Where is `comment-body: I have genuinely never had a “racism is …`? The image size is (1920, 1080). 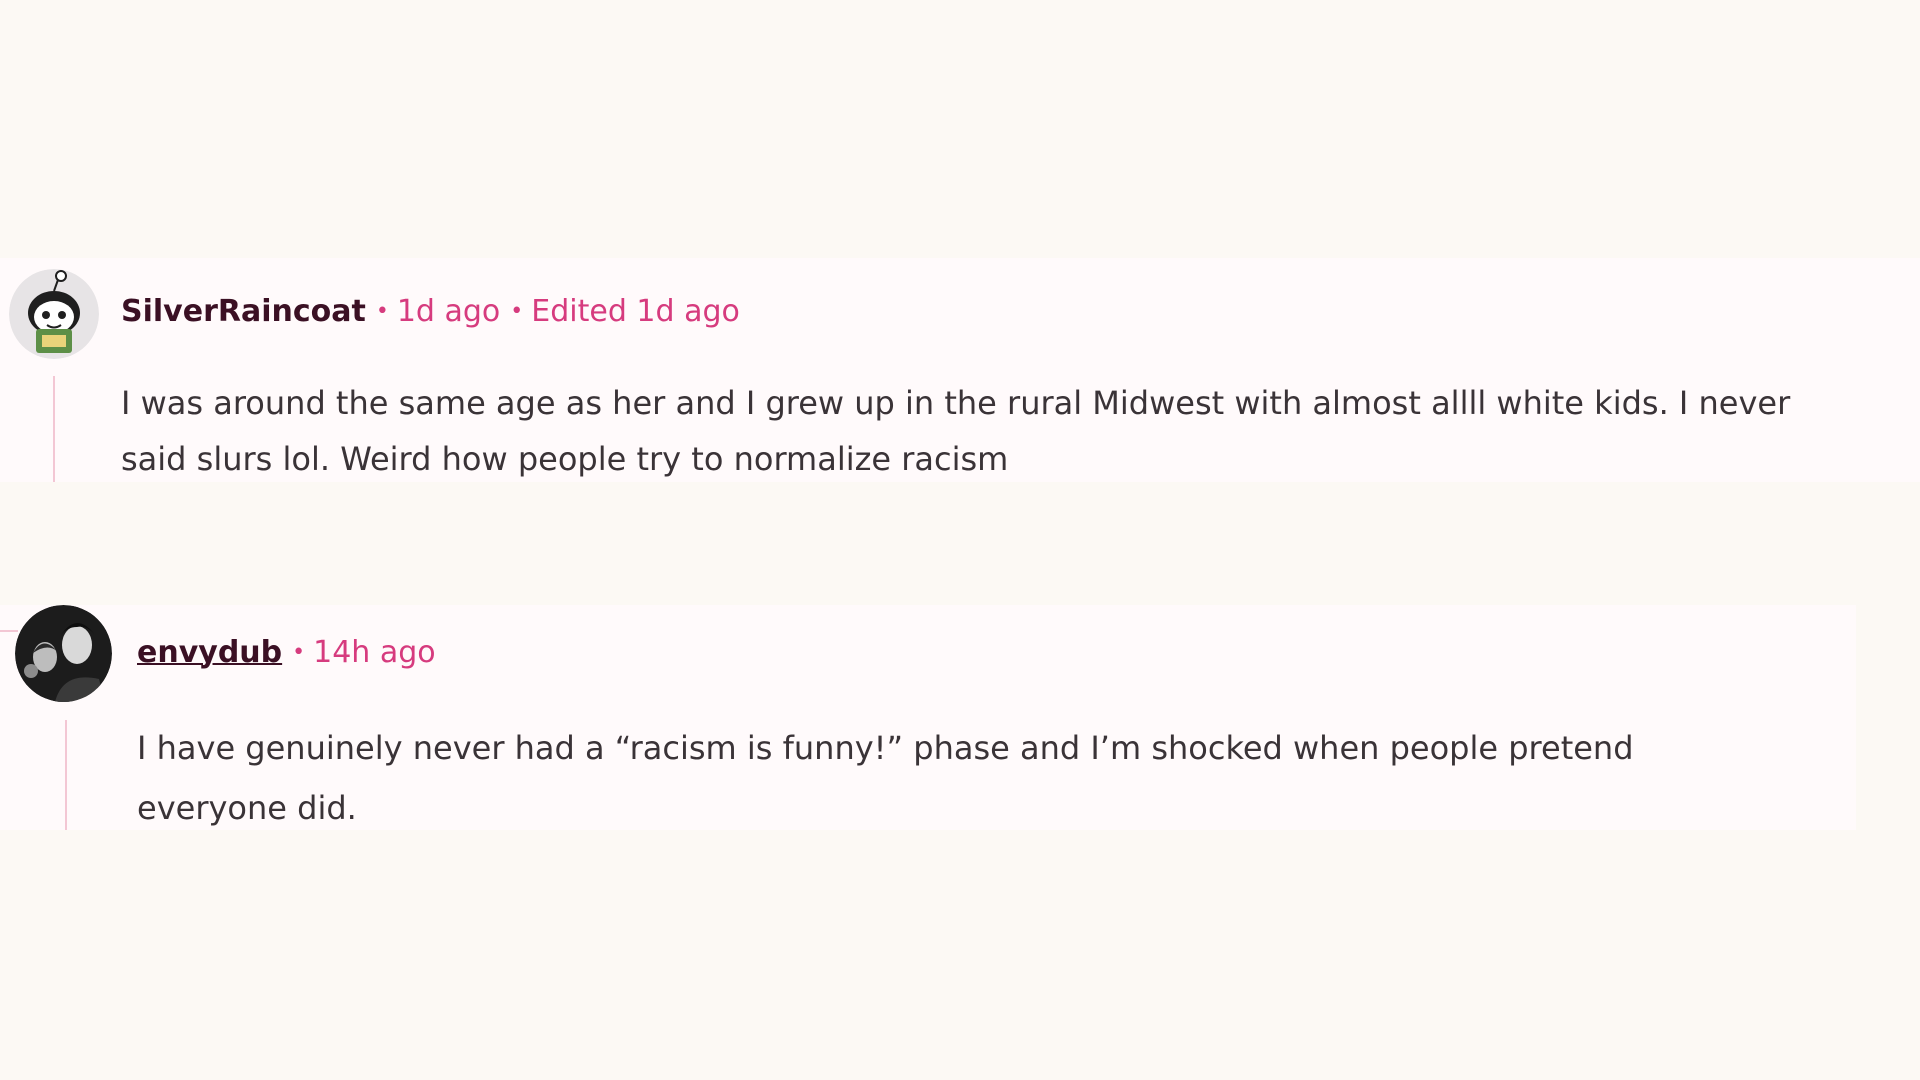 comment-body: I have genuinely never had a “racism is … is located at coordinates (992, 778).